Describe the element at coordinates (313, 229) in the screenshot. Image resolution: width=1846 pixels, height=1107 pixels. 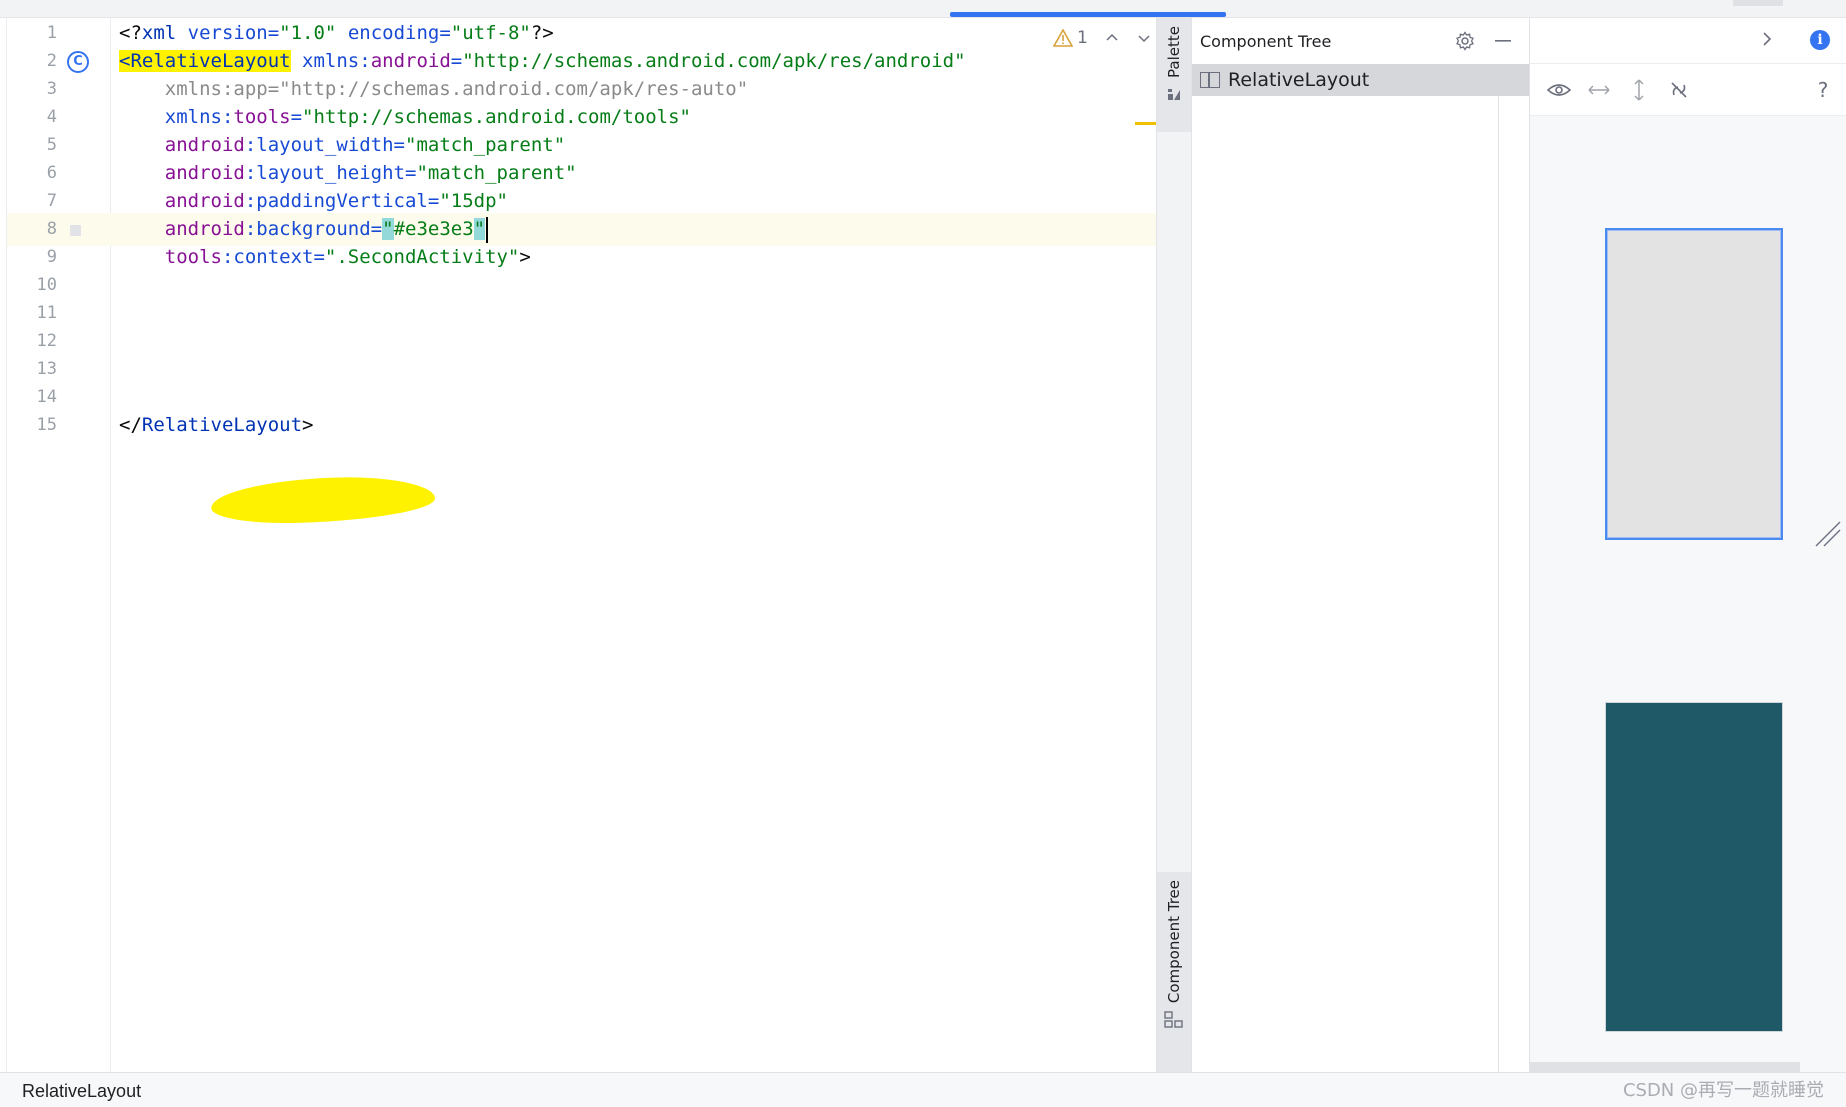
I see `code-token: :background=` at that location.